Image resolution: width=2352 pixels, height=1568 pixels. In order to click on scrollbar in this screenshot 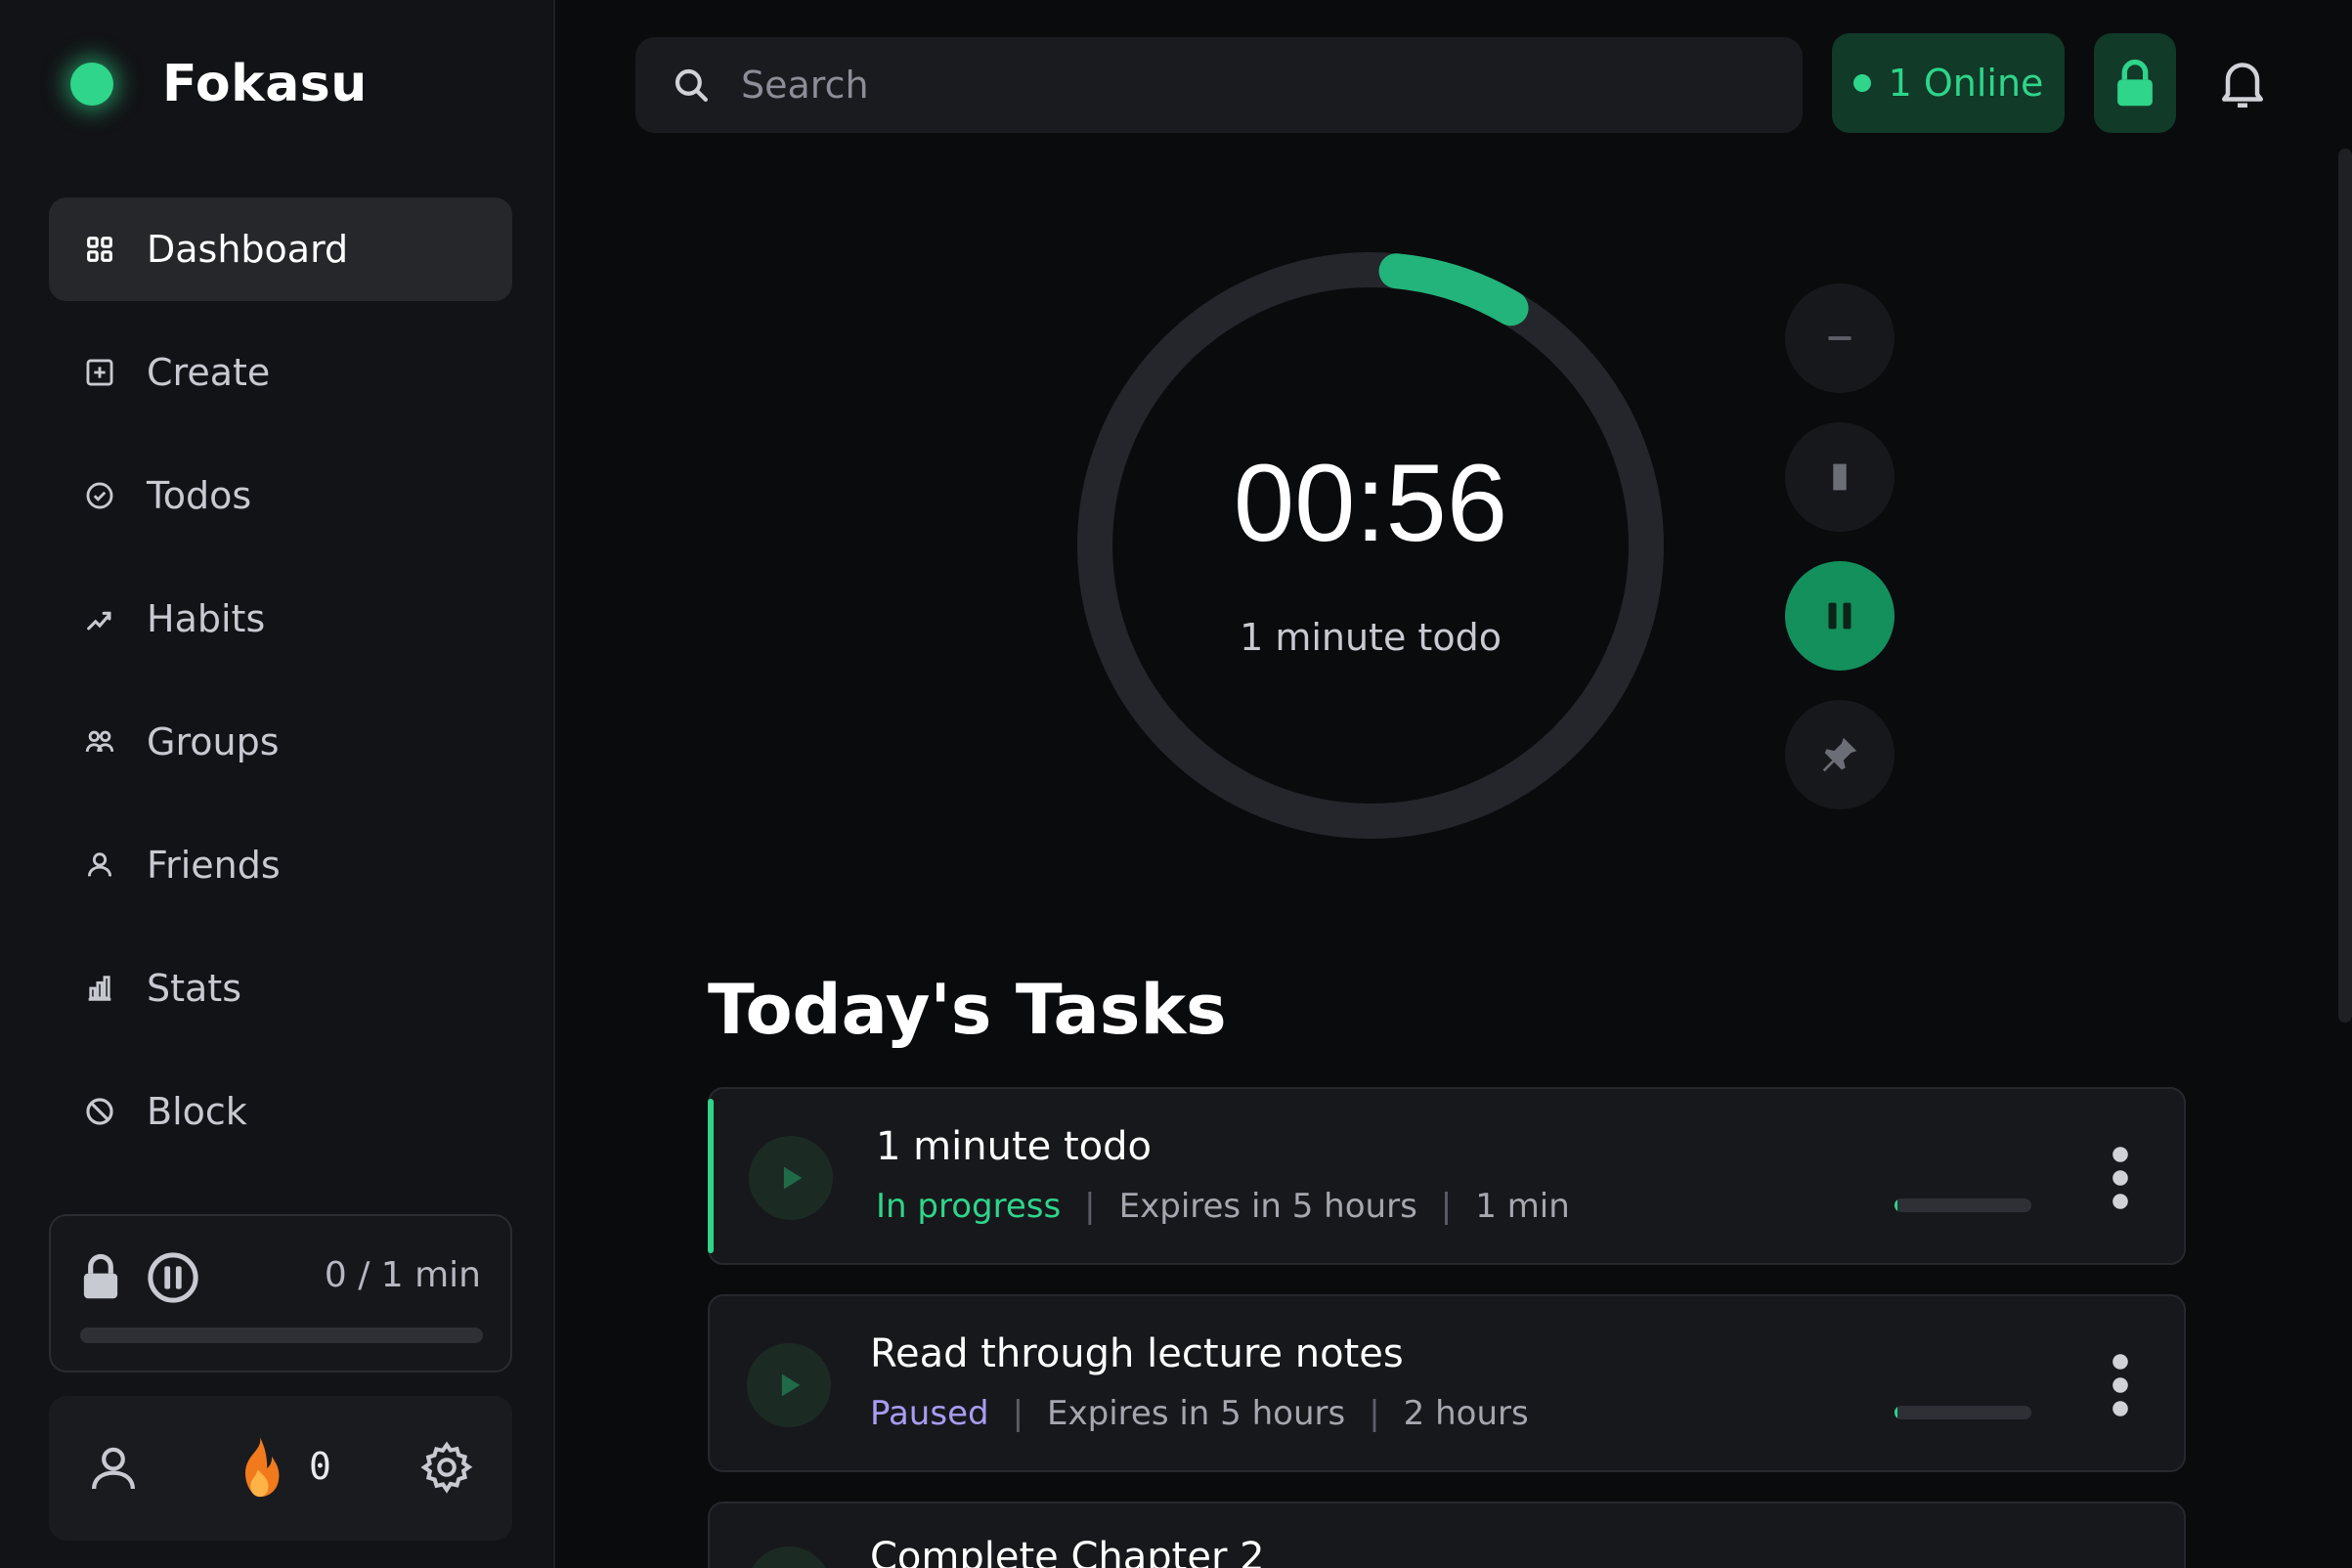, I will do `click(2345, 586)`.